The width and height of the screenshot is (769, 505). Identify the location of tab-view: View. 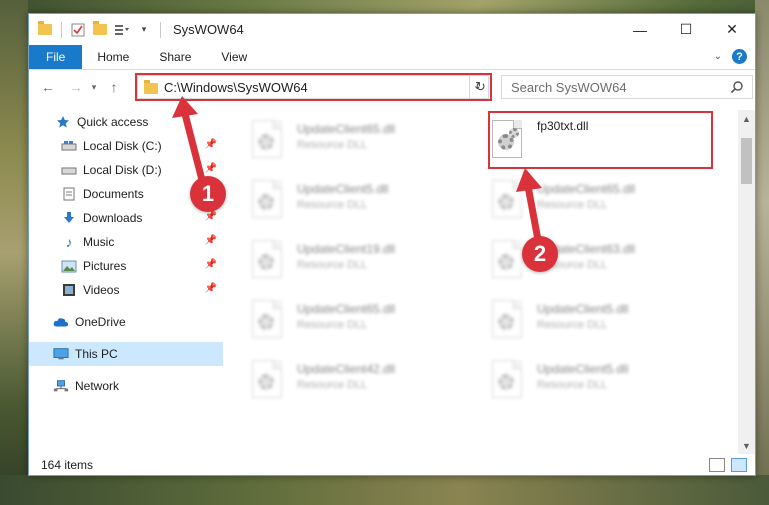
(234, 57).